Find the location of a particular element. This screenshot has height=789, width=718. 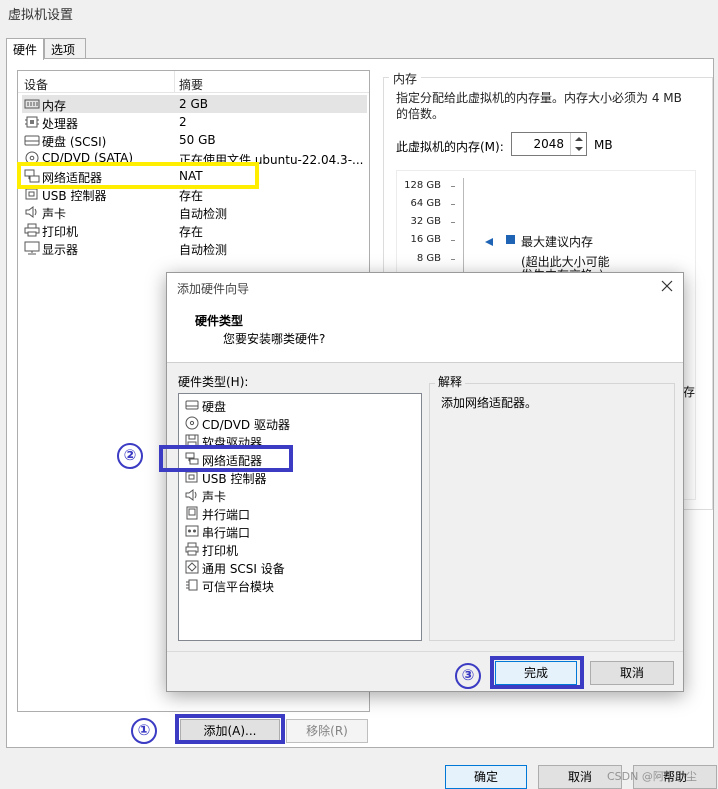

explanation-text: 添加网络适配器。 is located at coordinates (489, 403).